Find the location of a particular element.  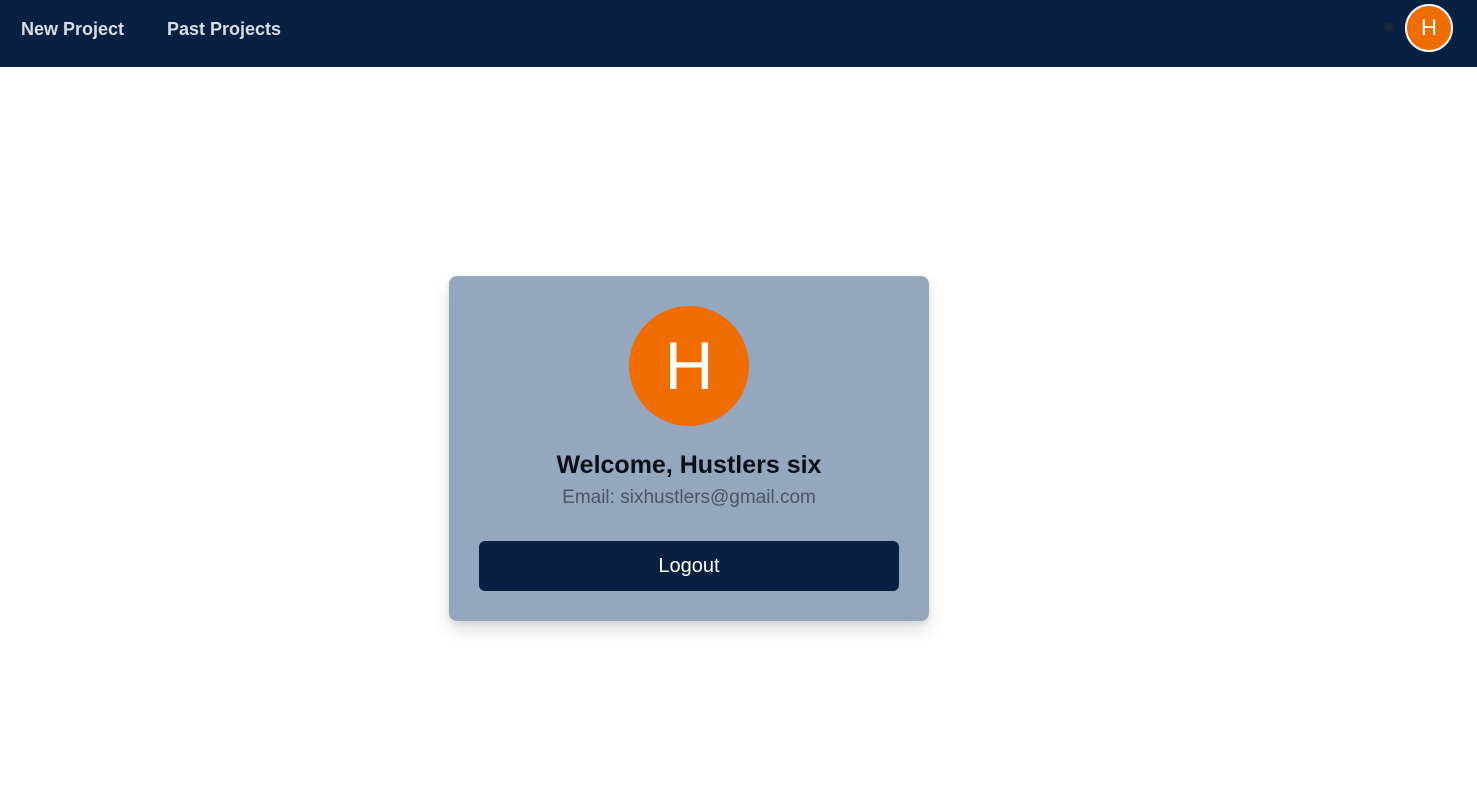

profile-avatar: H is located at coordinates (689, 366).